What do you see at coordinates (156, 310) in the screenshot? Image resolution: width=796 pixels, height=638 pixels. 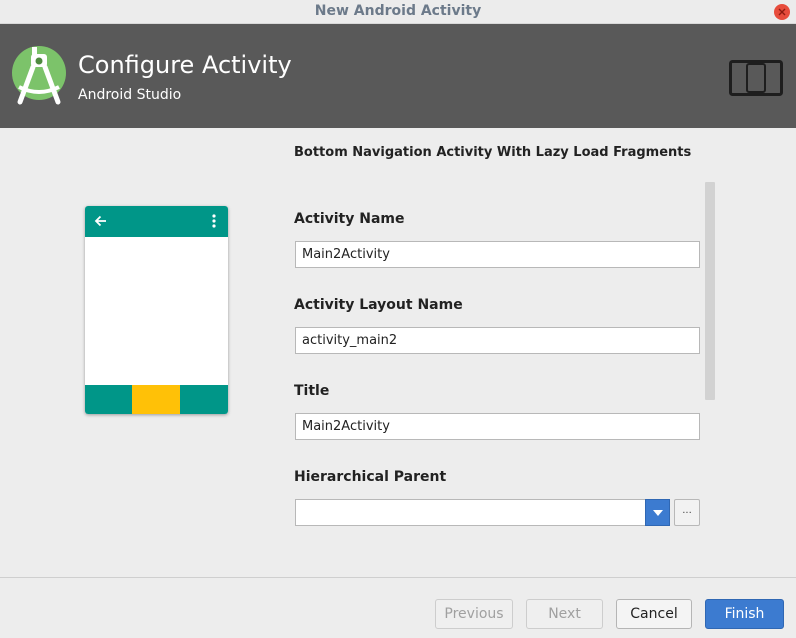 I see `activity-preview` at bounding box center [156, 310].